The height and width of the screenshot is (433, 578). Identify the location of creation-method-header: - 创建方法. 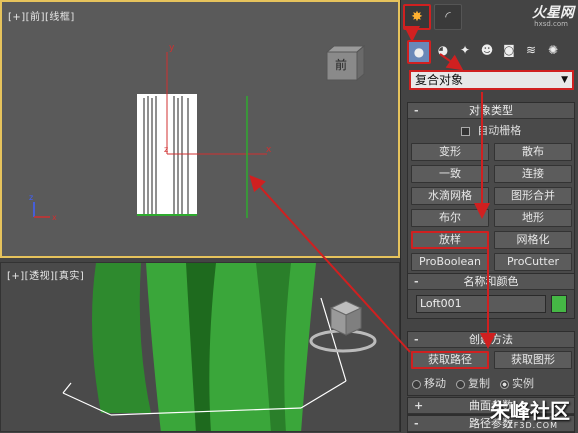
(491, 340).